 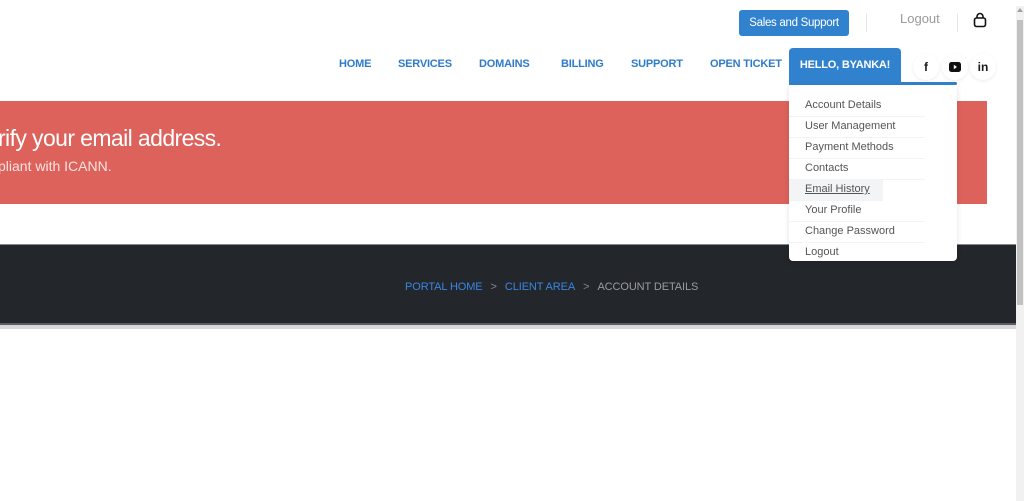 I want to click on scrollbar-thumb, so click(x=1020, y=162).